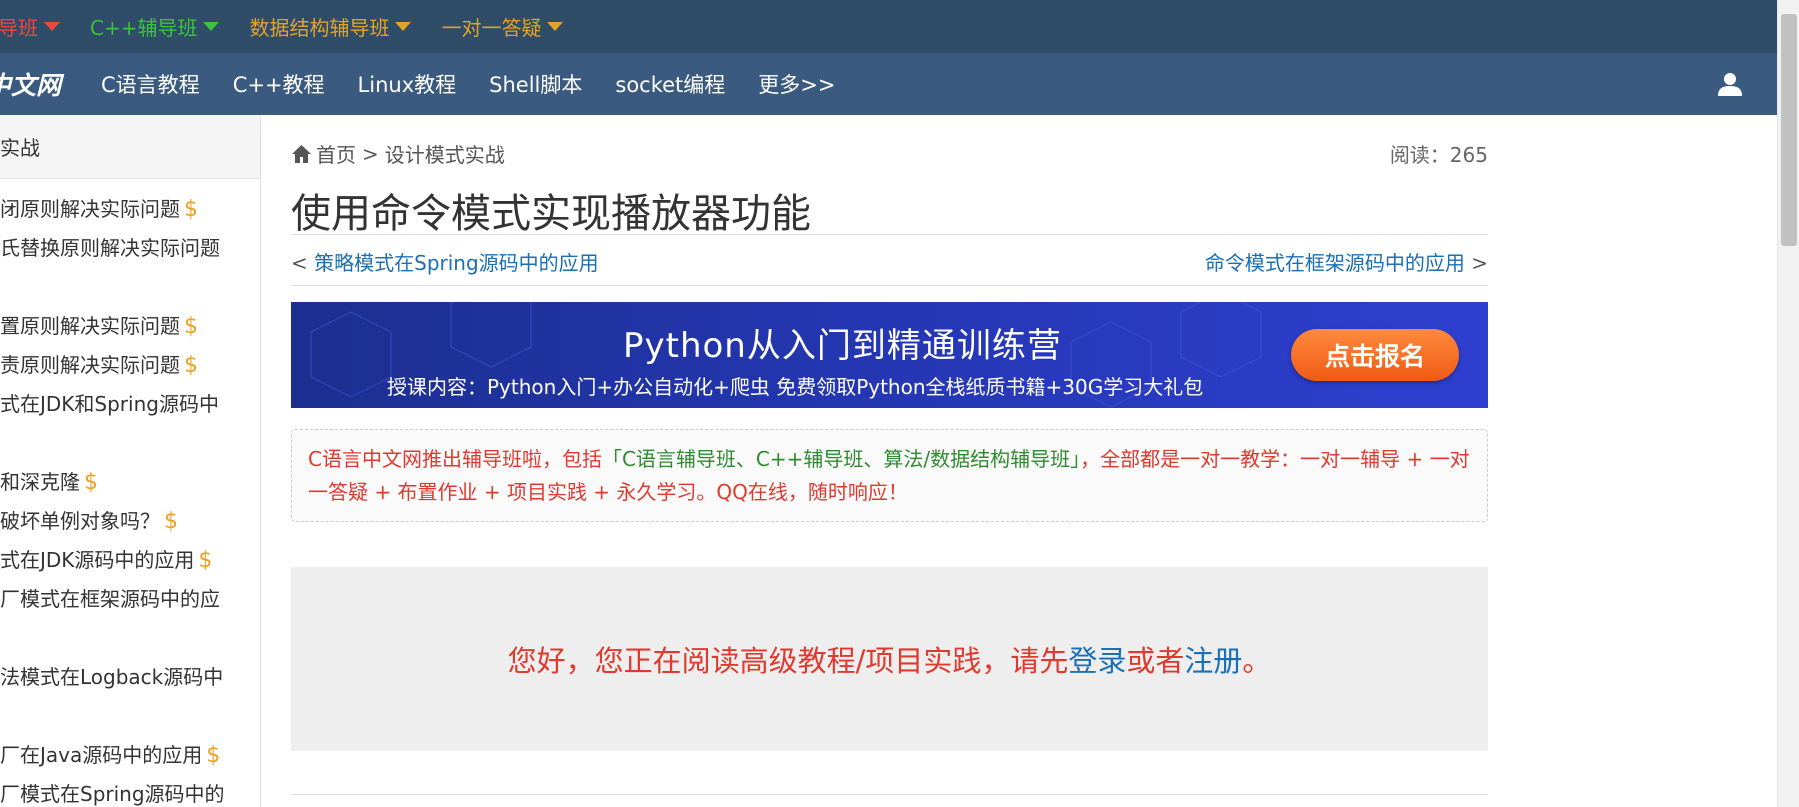 This screenshot has width=1799, height=807. Describe the element at coordinates (20, 148) in the screenshot. I see `sidebar-header-label: 实战` at that location.